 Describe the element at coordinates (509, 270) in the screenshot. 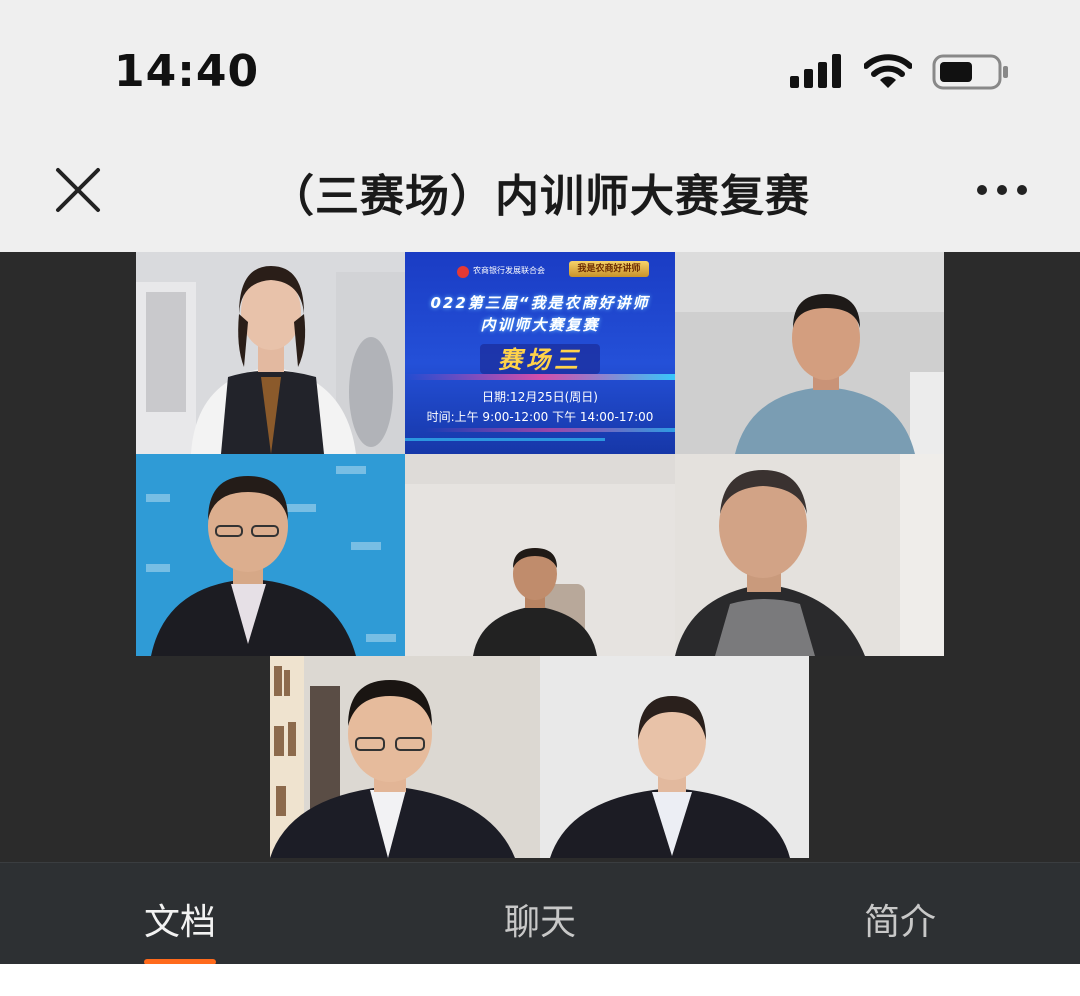

I see `banner-org: 农商银行发展联合会` at that location.